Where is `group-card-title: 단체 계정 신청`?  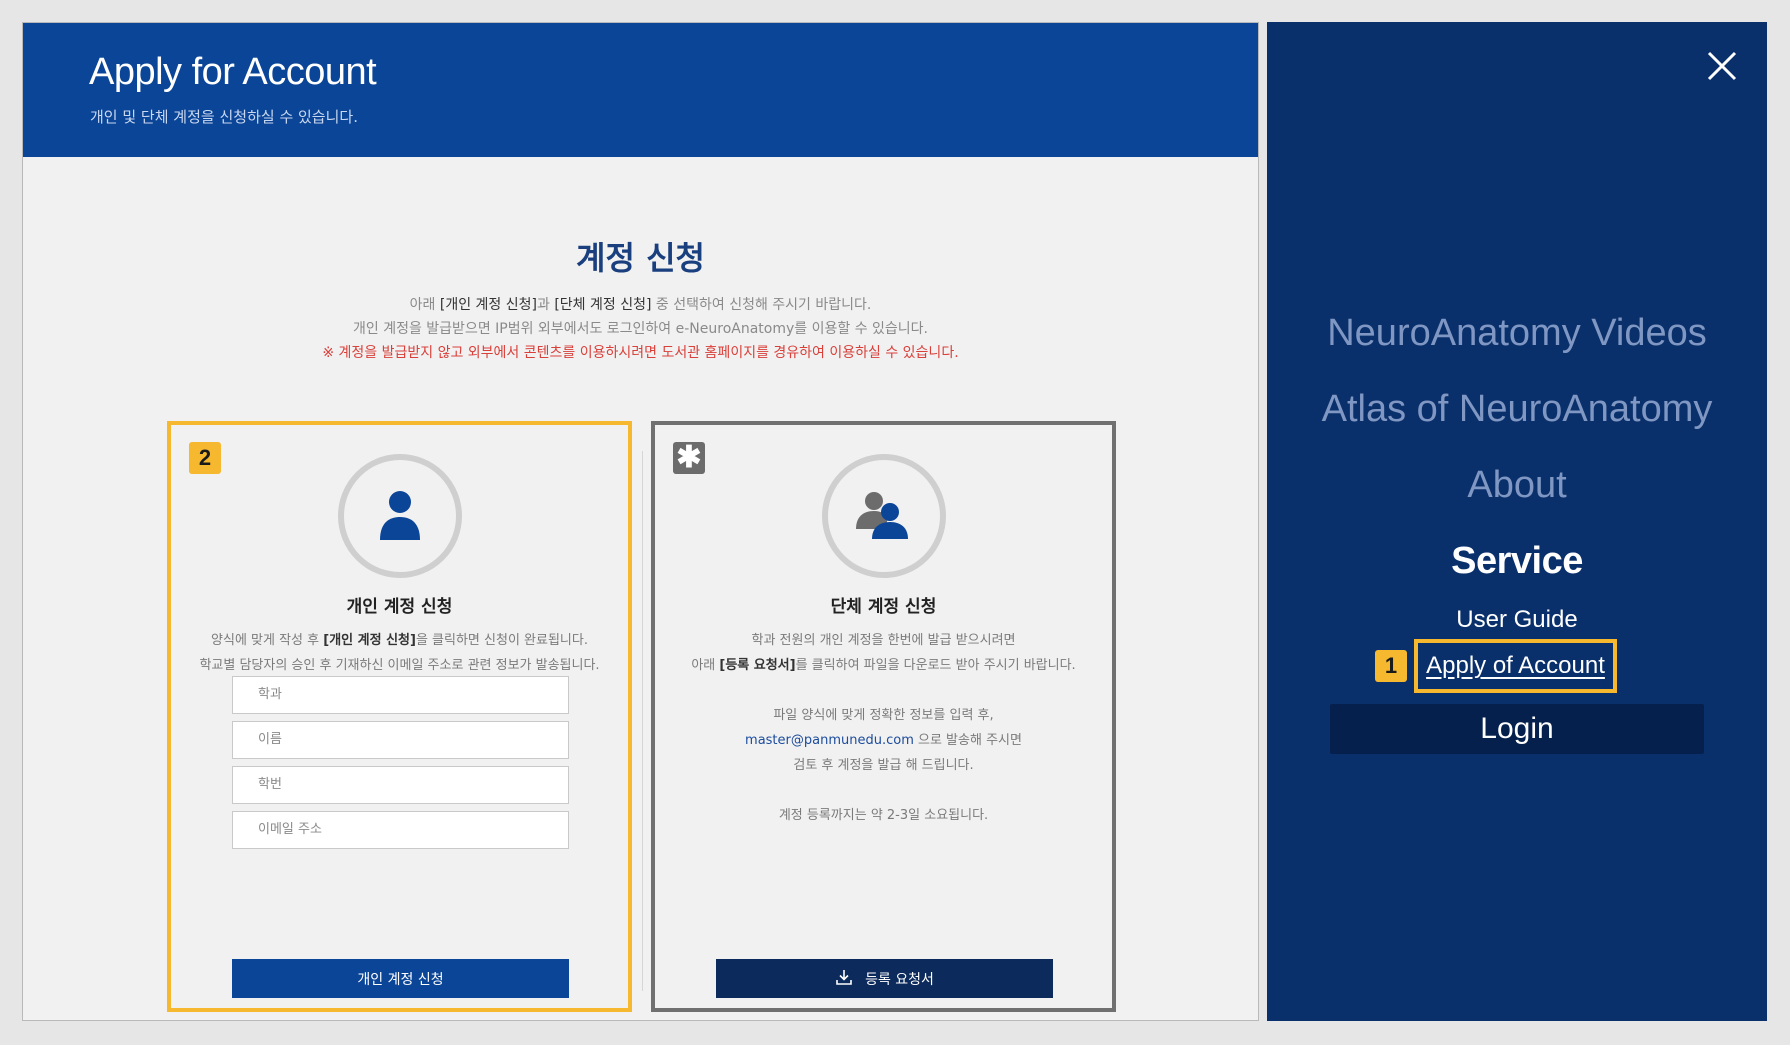
group-card-title: 단체 계정 신청 is located at coordinates (883, 607).